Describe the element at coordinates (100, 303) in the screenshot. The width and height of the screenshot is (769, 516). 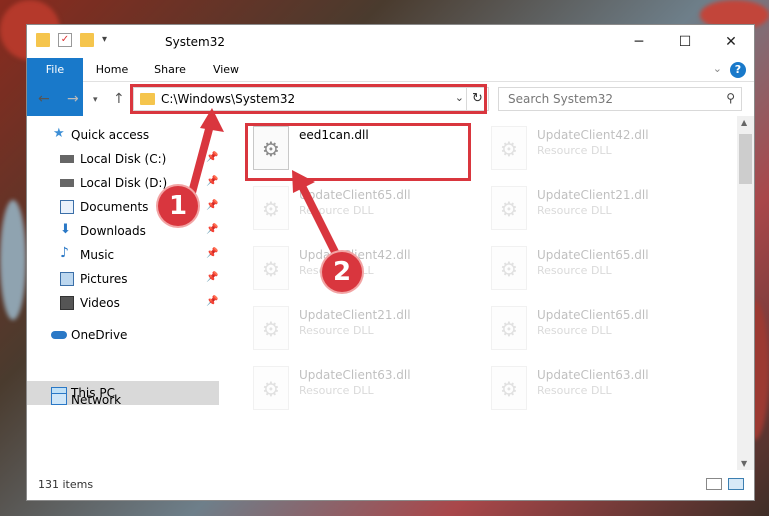
I see `sidebar-item-label: Videos` at that location.